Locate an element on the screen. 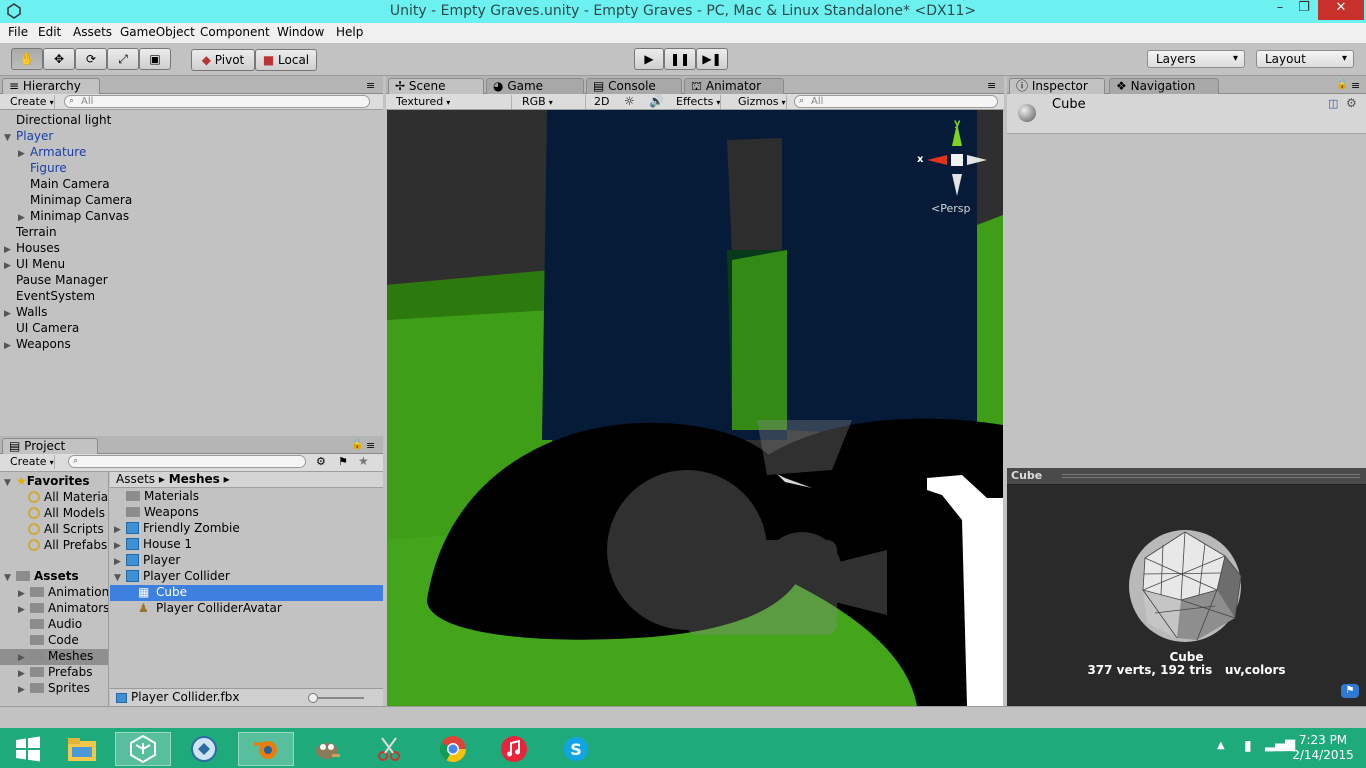 Image resolution: width=1366 pixels, height=768 pixels. hierarchy-item: EventSystem is located at coordinates (191, 297).